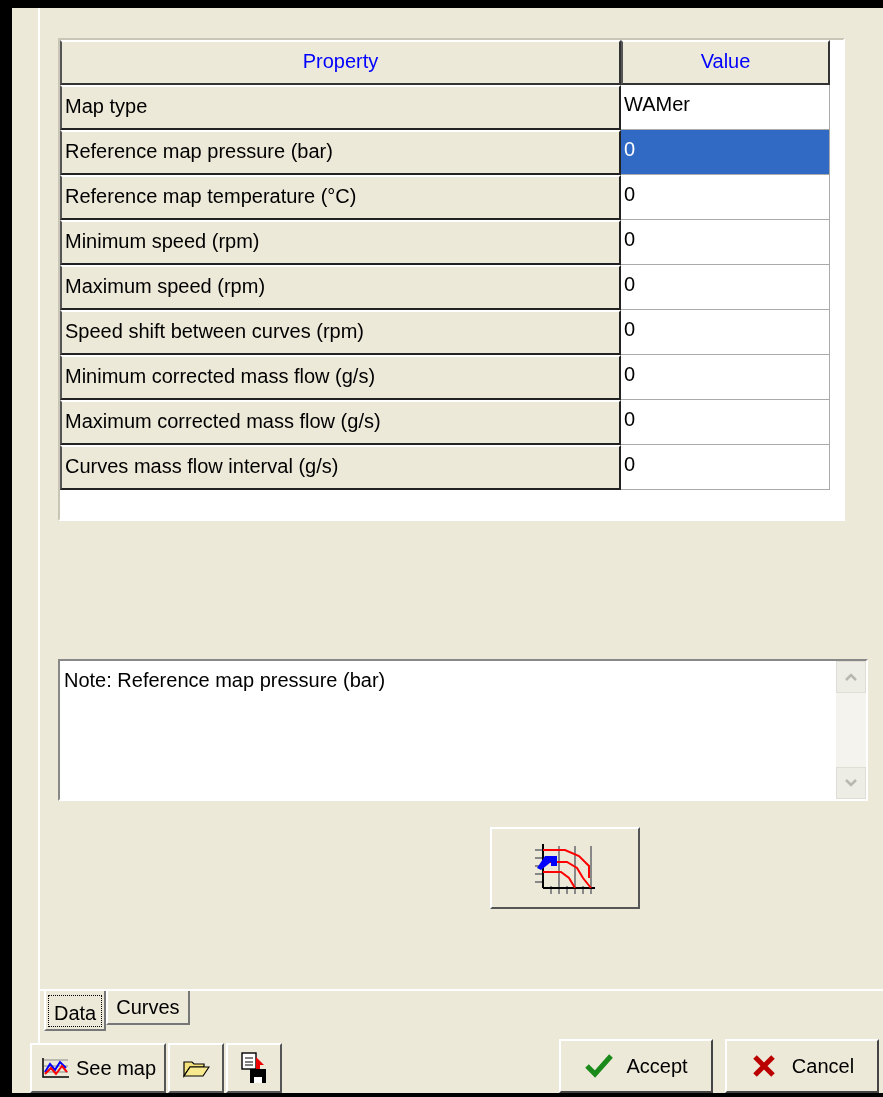 The width and height of the screenshot is (883, 1097). Describe the element at coordinates (340, 422) in the screenshot. I see `property-cell: Maximum corrected mass flow (g/s)` at that location.